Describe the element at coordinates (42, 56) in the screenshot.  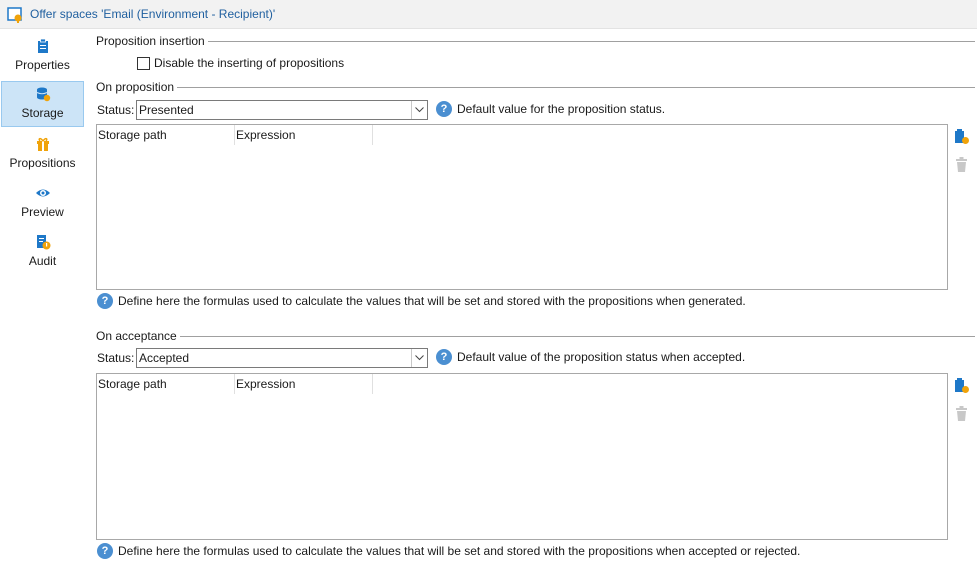
I see `sidebar-item-properties: Properties` at that location.